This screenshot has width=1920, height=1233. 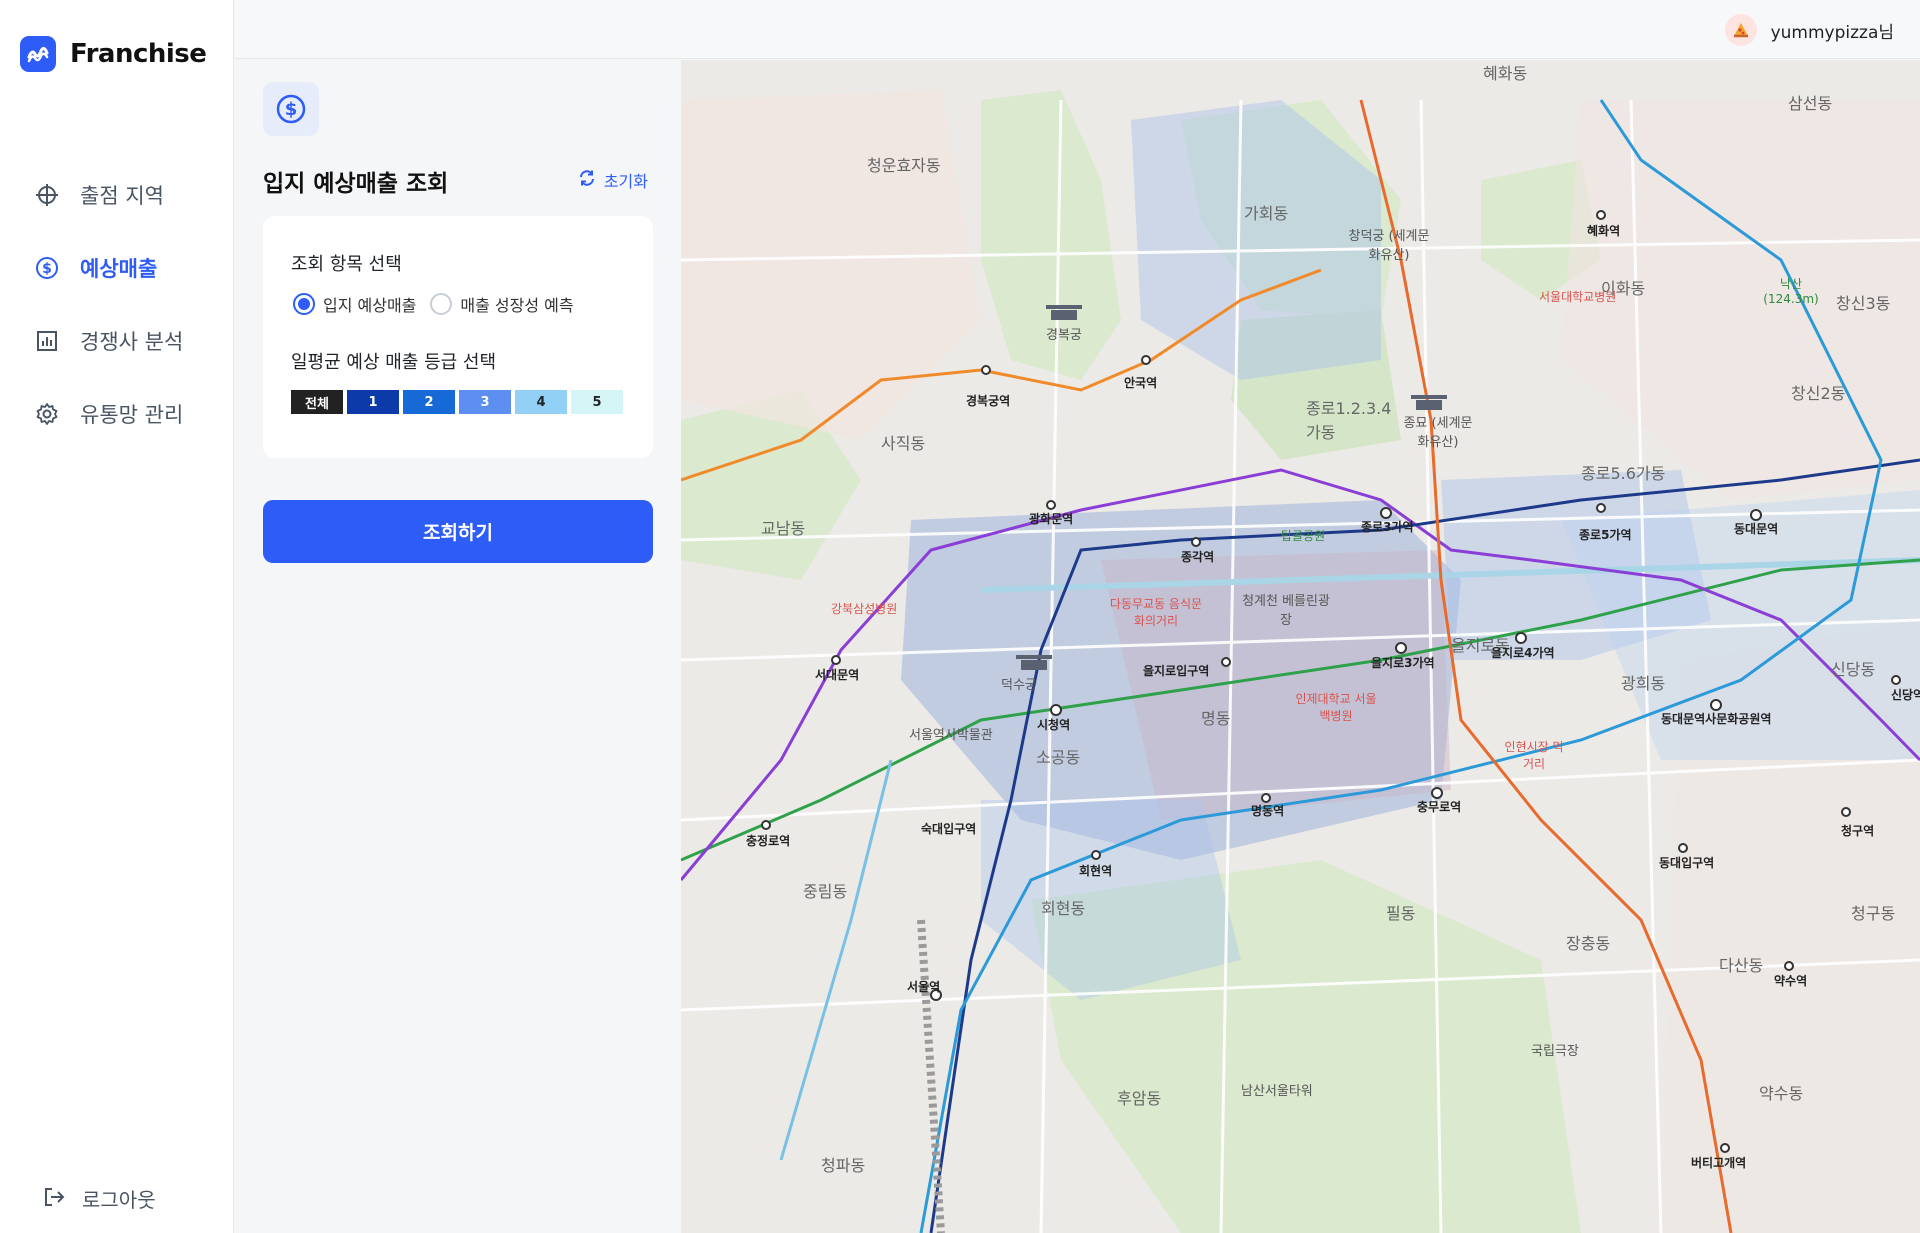 I want to click on grade-chip-2: 2, so click(x=429, y=402).